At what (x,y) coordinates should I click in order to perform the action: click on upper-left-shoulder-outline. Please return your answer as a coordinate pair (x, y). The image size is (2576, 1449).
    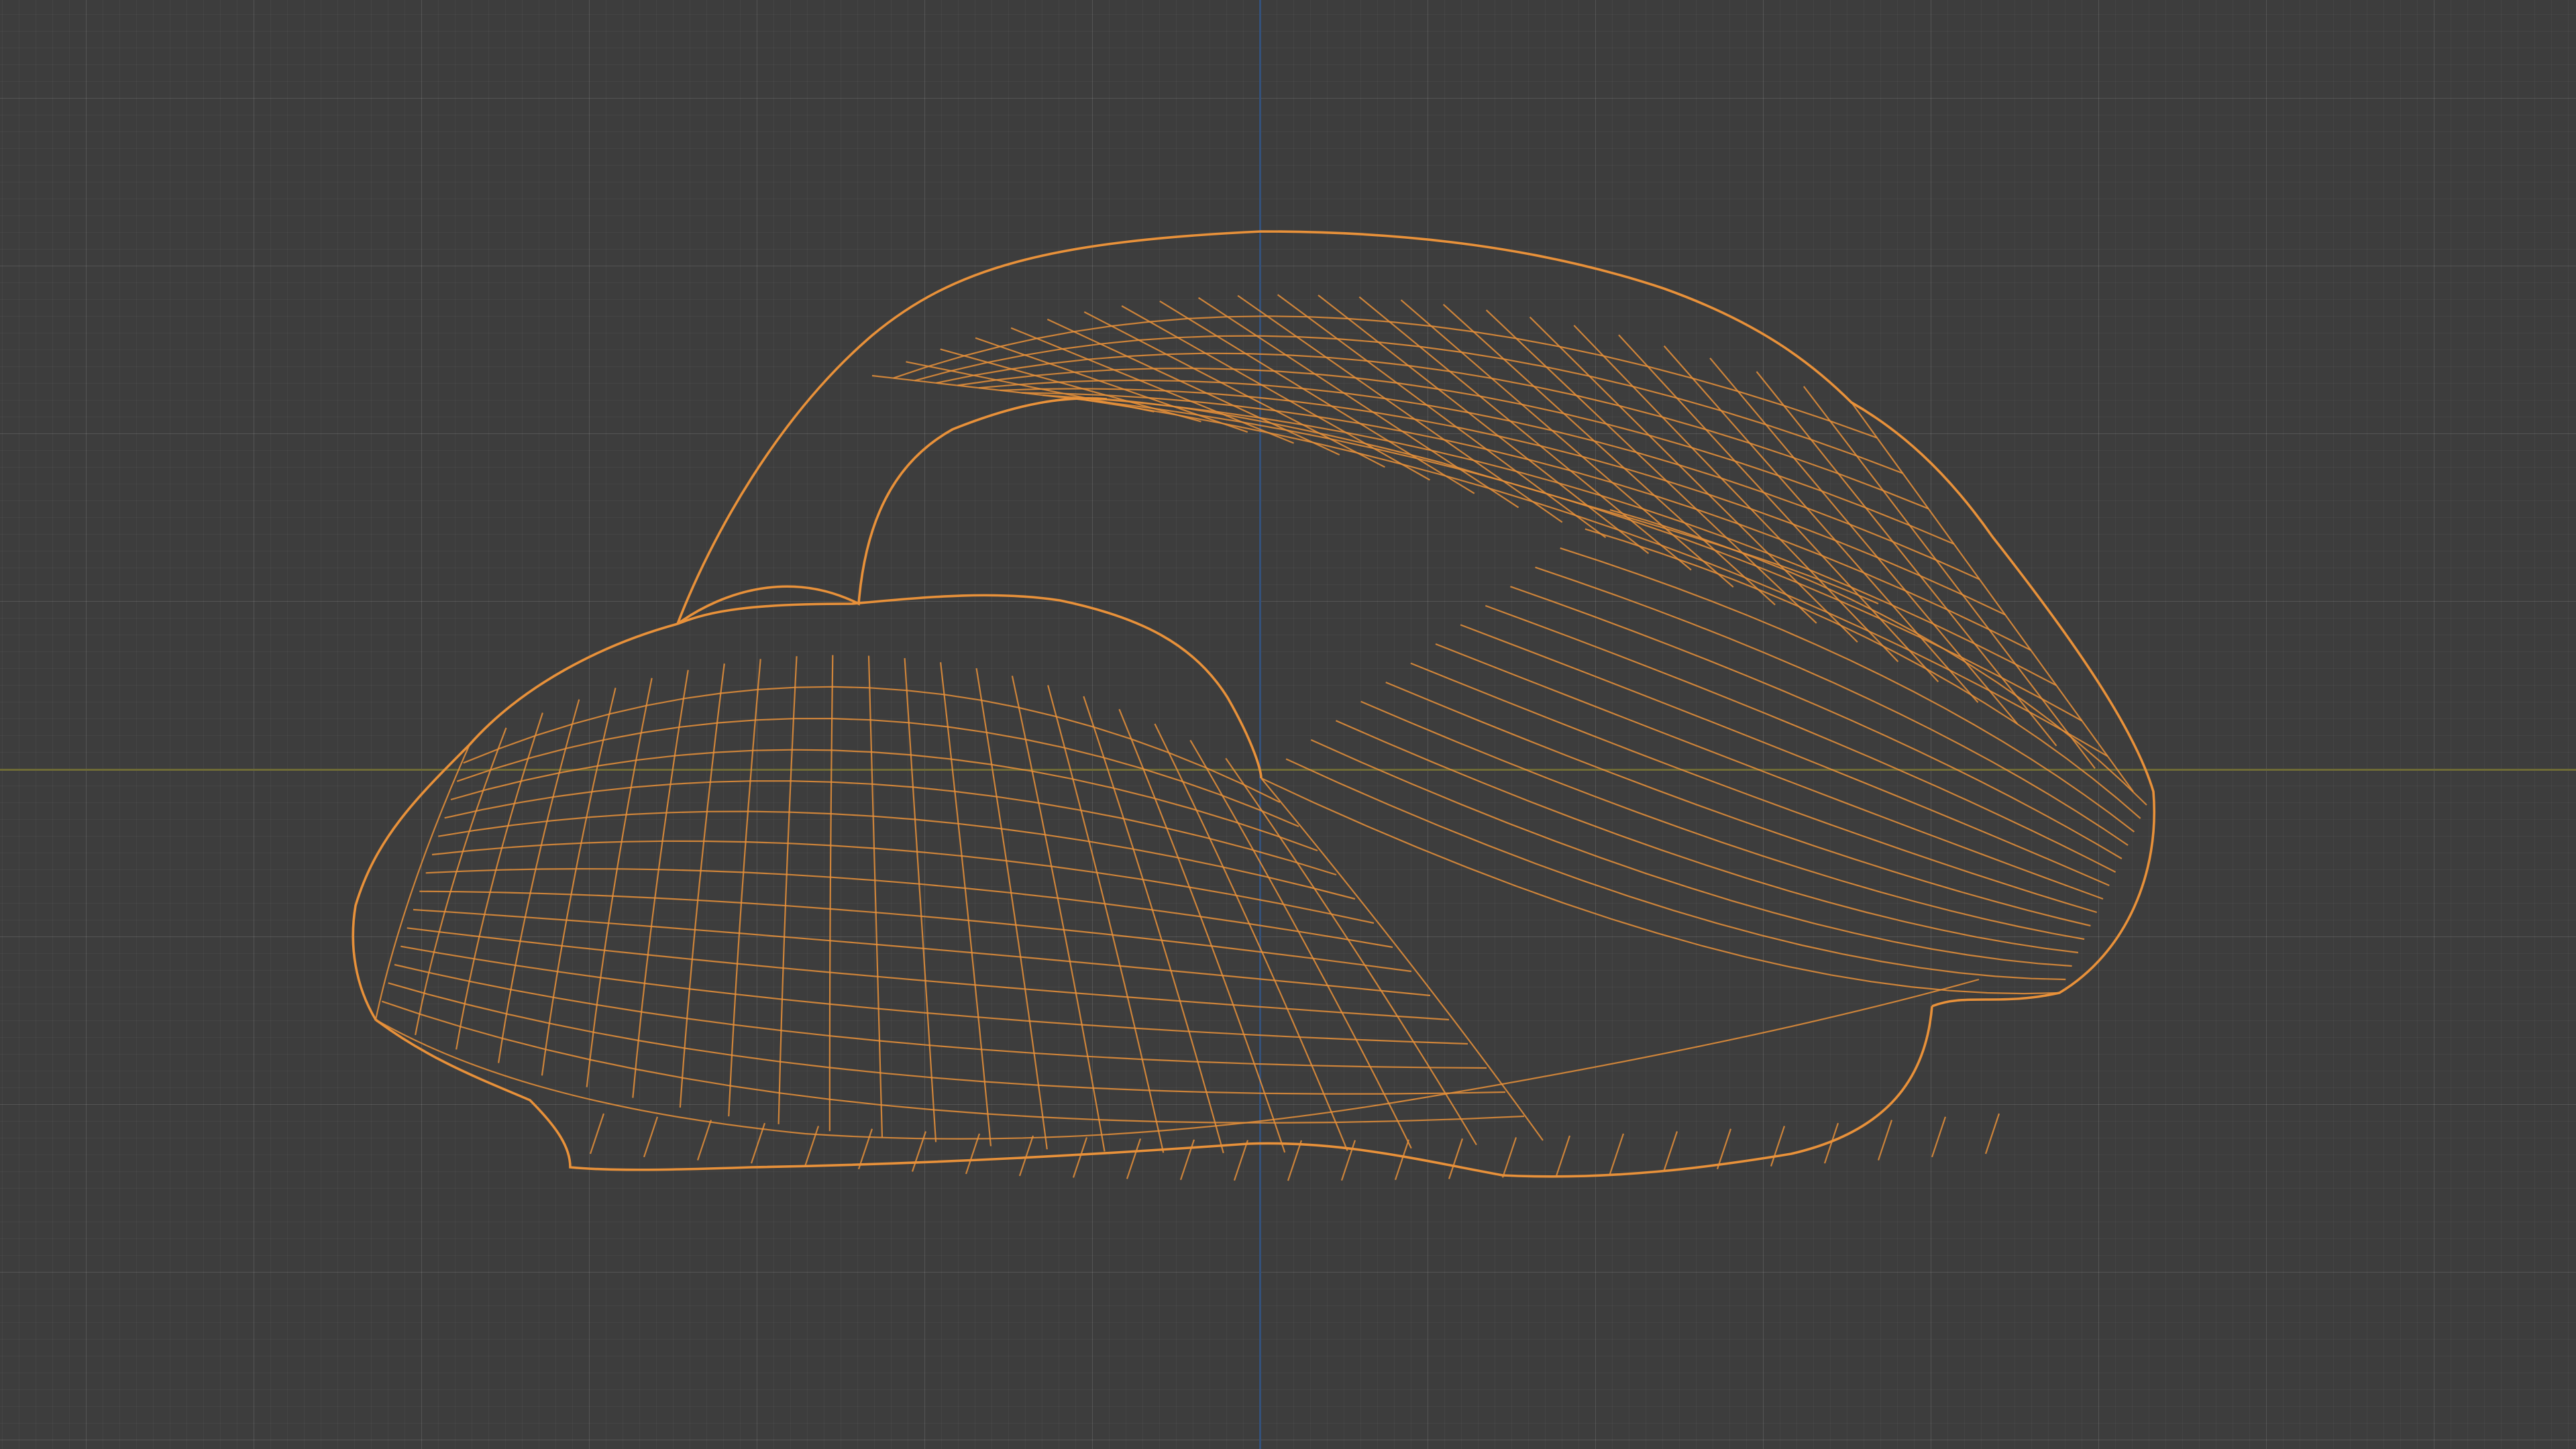
    Looking at the image, I should click on (892, 511).